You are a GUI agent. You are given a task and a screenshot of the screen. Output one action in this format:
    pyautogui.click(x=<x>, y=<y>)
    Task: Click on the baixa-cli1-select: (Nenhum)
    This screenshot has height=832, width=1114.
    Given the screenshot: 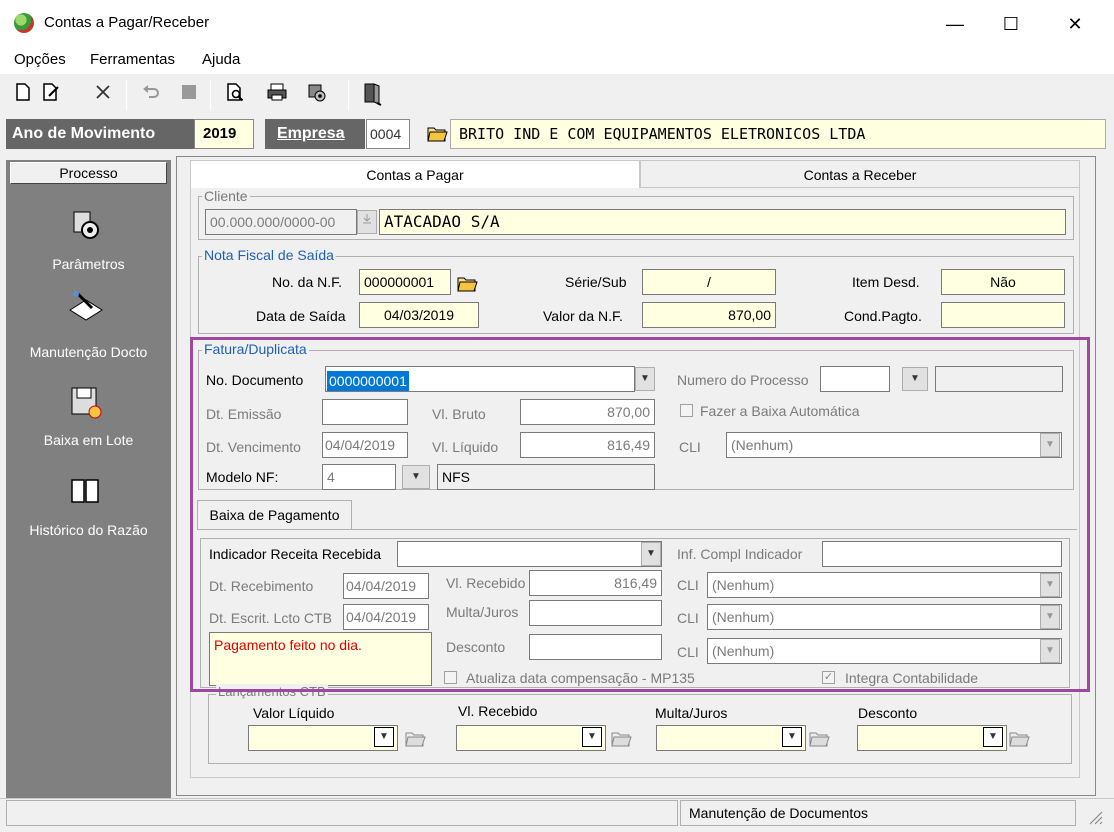 What is the action you would take?
    pyautogui.click(x=884, y=585)
    